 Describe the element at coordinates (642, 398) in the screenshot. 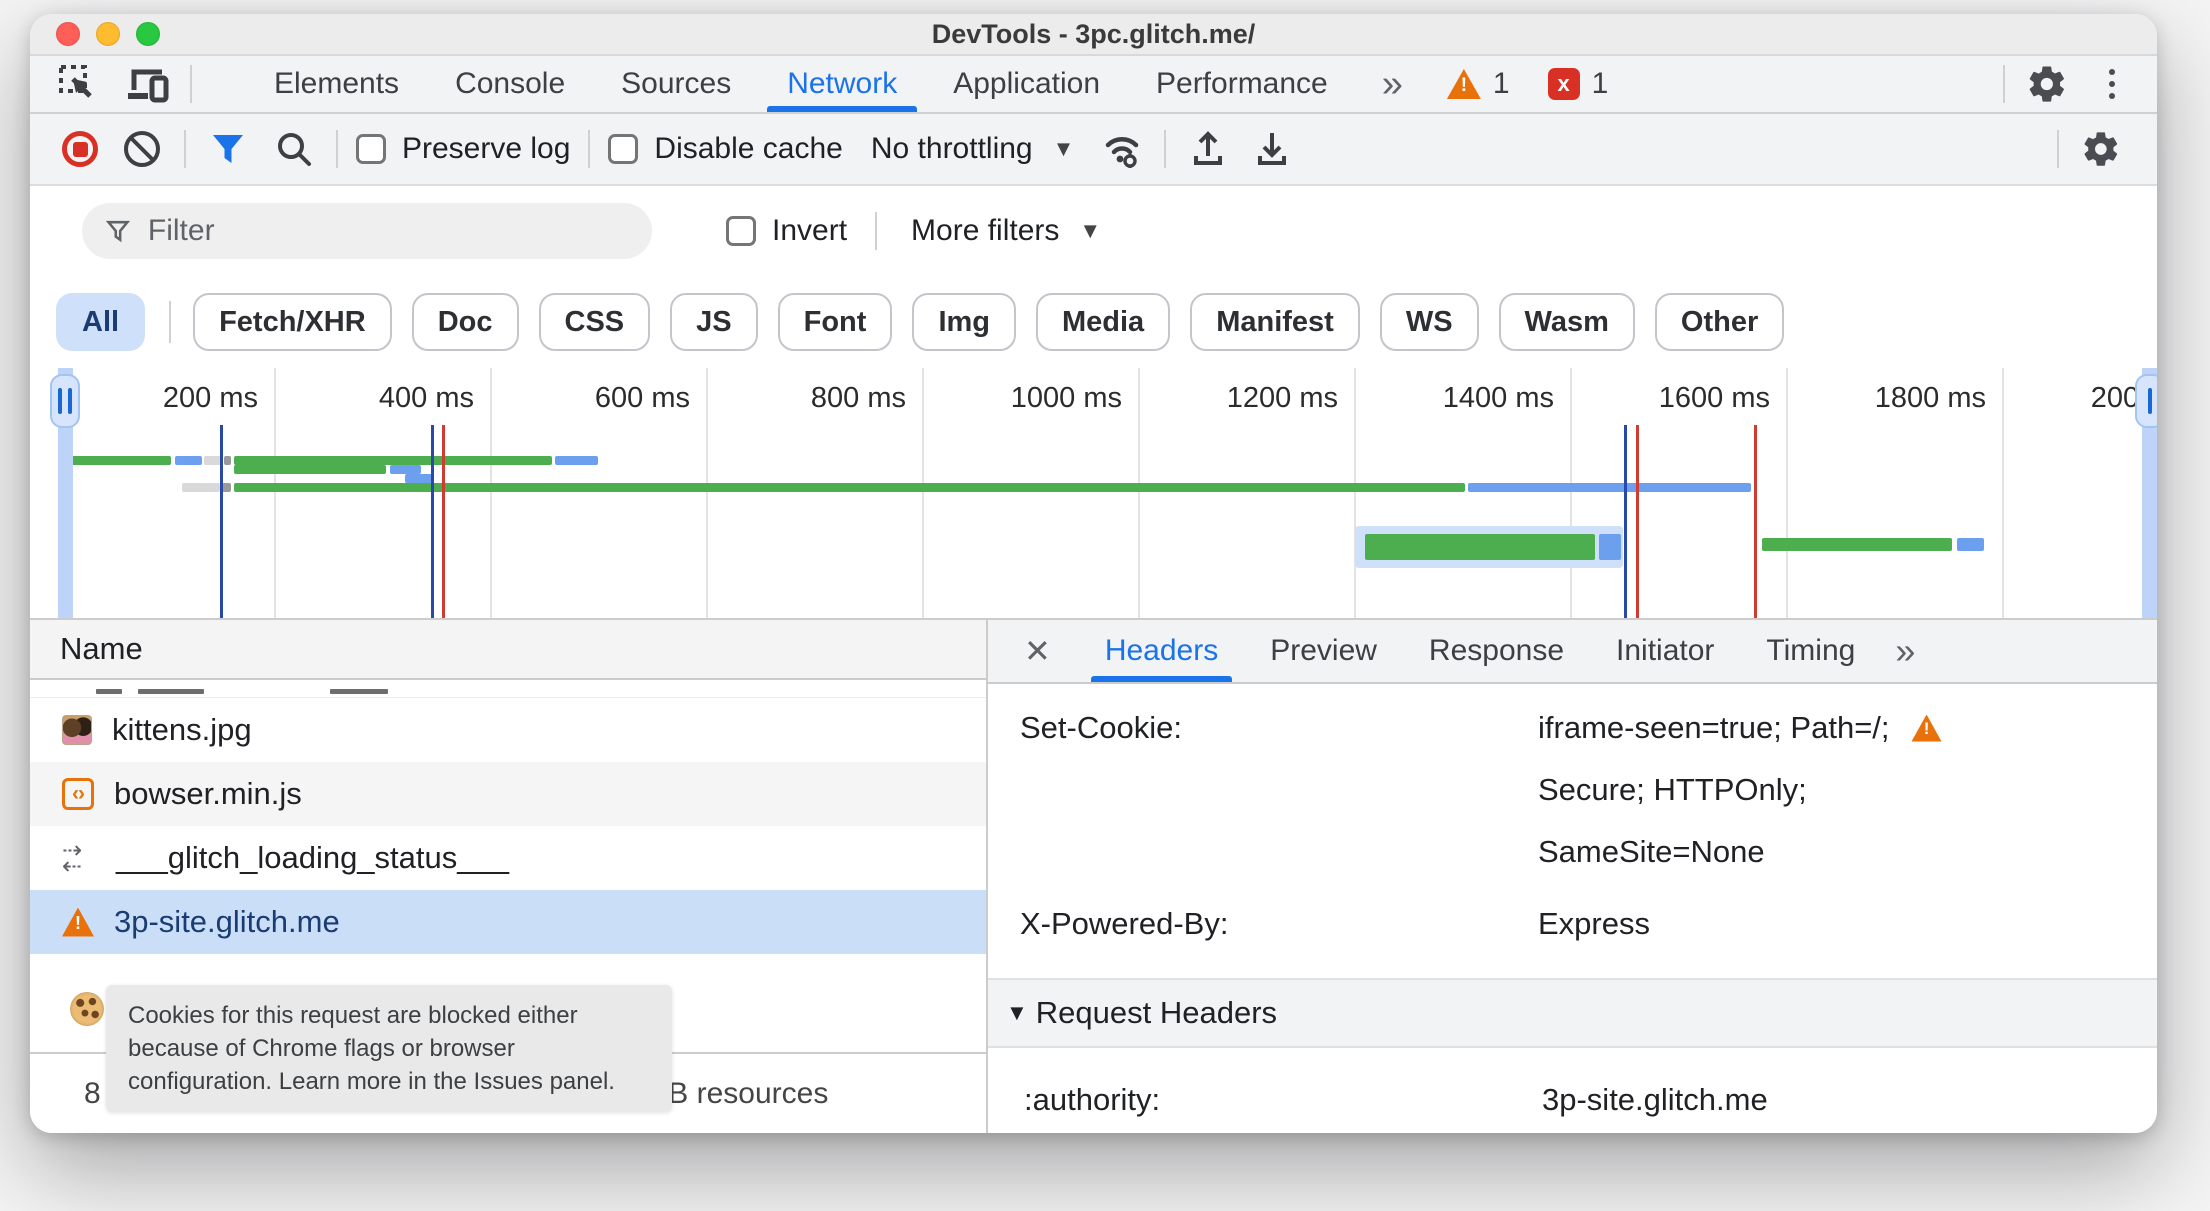

I see `timeline-tick-label: 600 ms` at that location.